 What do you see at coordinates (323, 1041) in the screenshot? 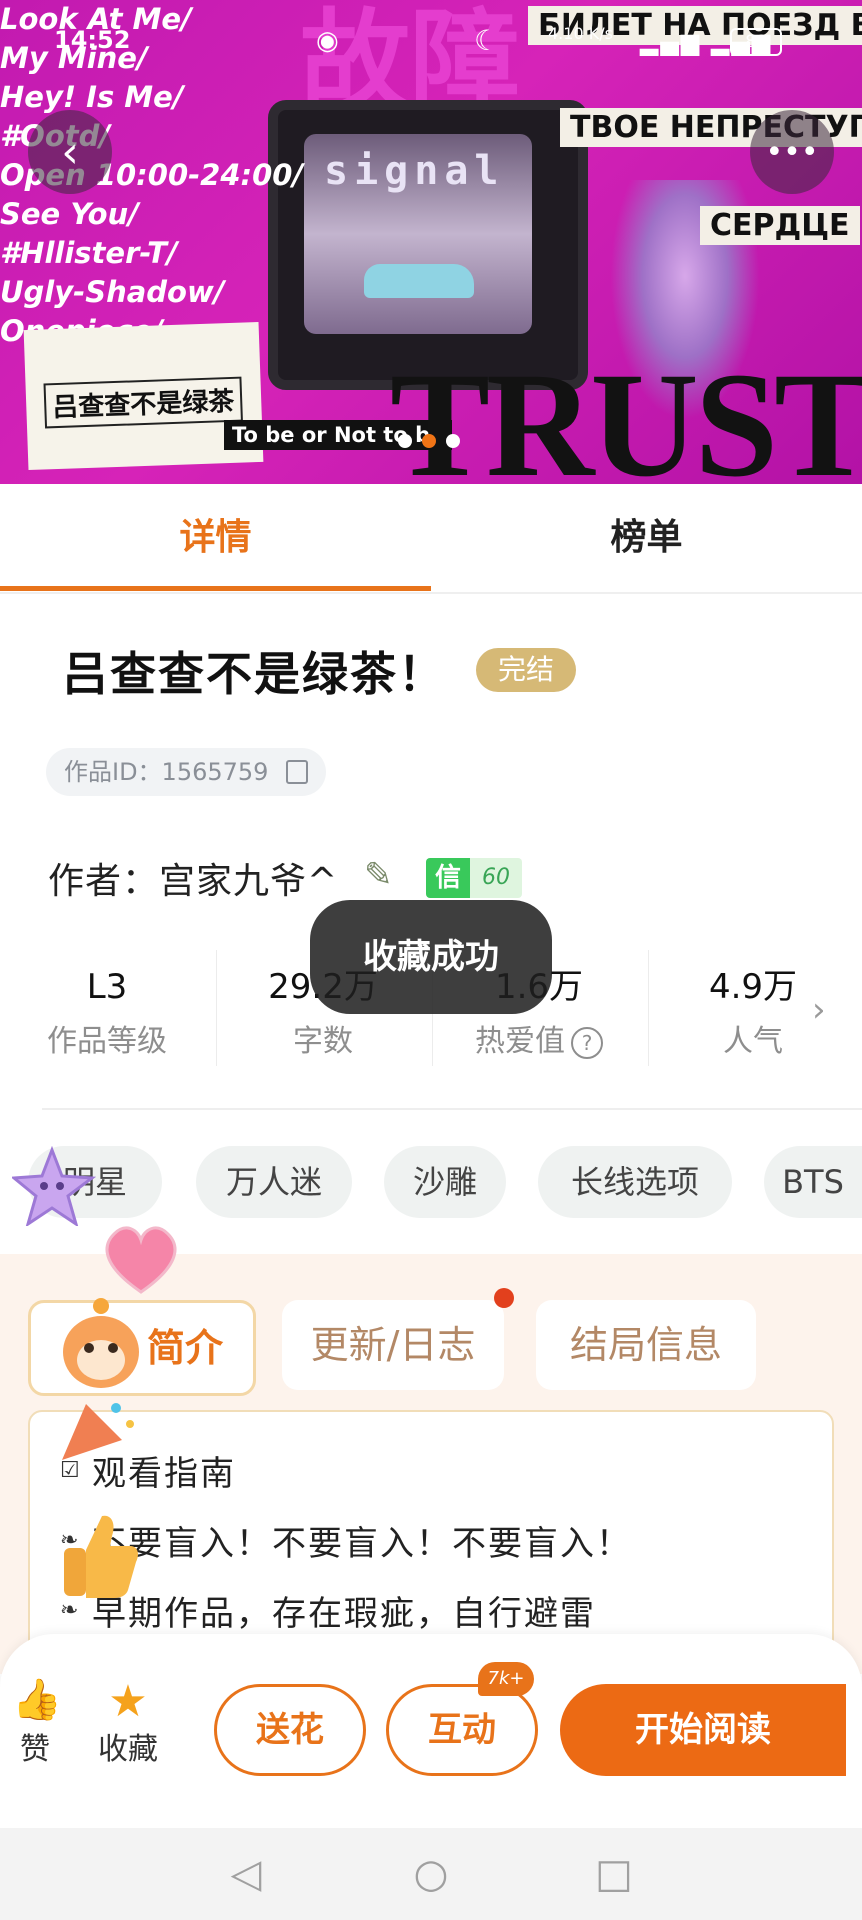
I see `stat-label: 字数` at bounding box center [323, 1041].